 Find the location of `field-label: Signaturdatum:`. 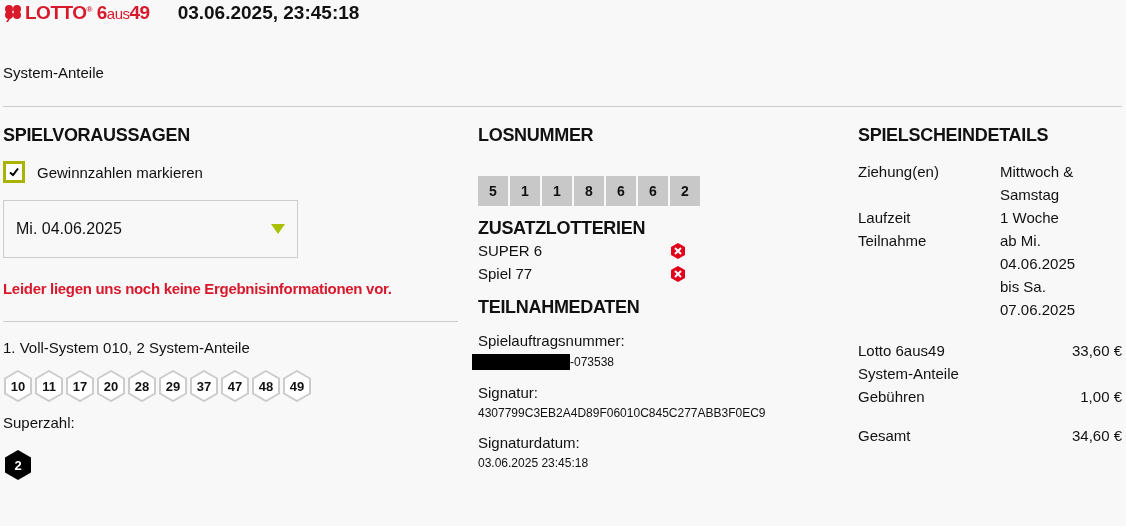

field-label: Signaturdatum: is located at coordinates (529, 442).